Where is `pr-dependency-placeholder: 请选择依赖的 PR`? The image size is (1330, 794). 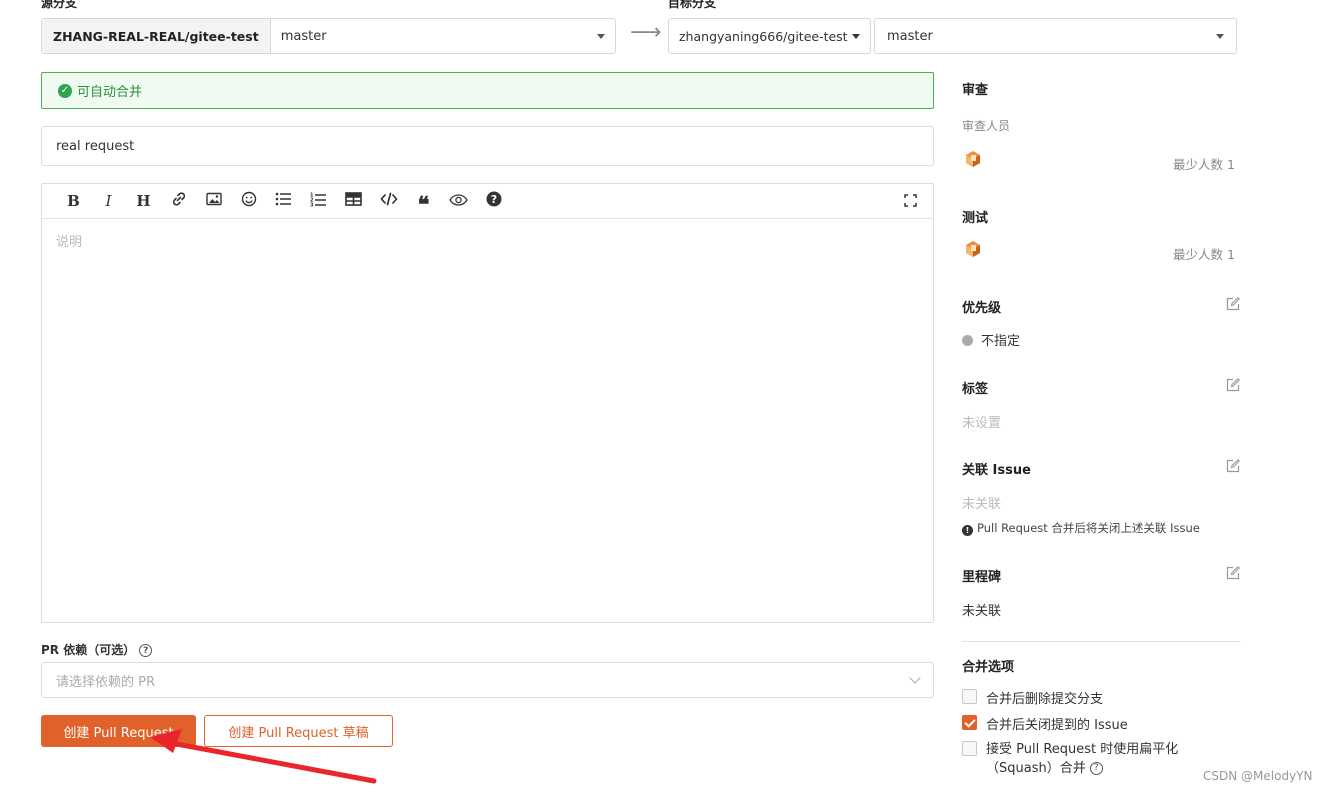 pr-dependency-placeholder: 请选择依赖的 PR is located at coordinates (106, 682).